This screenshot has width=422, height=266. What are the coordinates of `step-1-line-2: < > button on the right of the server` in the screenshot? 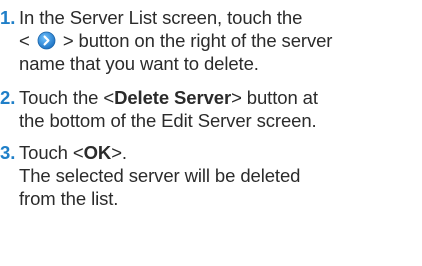 It's located at (166, 40).